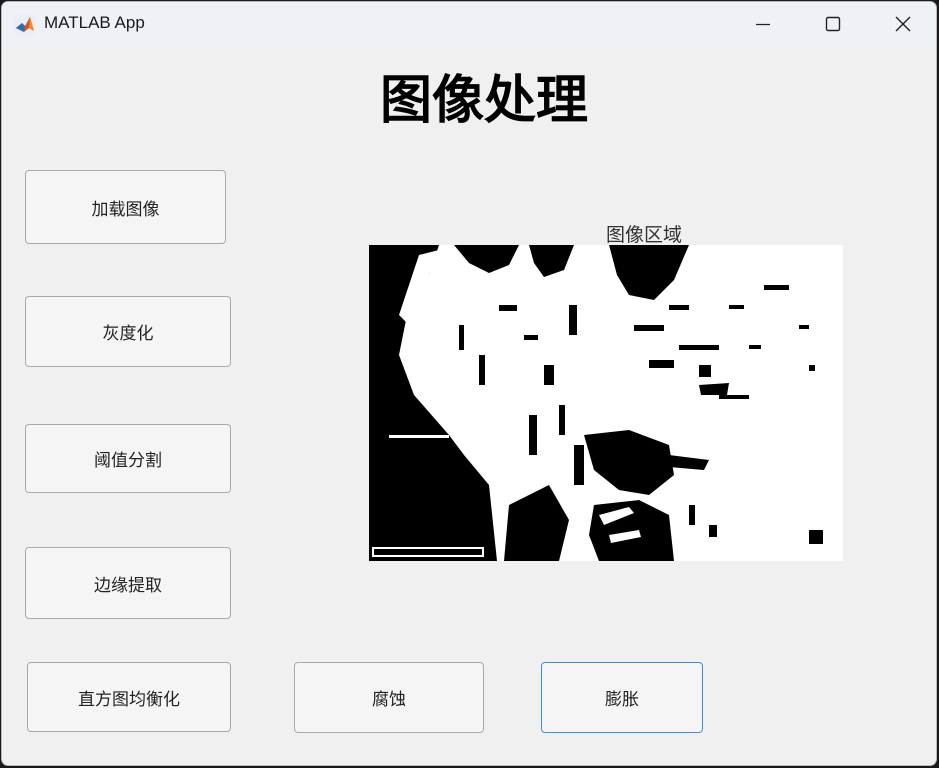 The width and height of the screenshot is (939, 768). What do you see at coordinates (389, 697) in the screenshot?
I see `erode-button: 腐蚀` at bounding box center [389, 697].